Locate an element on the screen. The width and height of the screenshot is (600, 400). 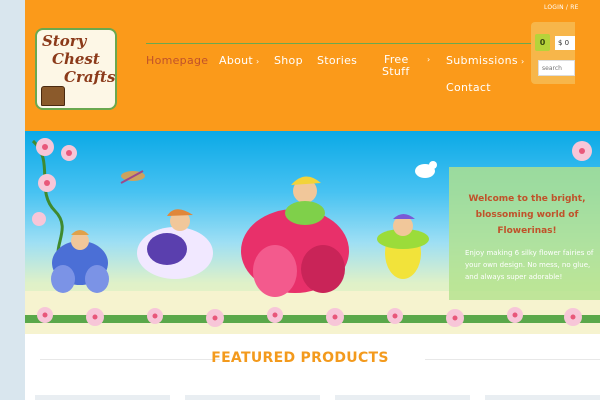
nav-stories: Stories is located at coordinates (337, 60).